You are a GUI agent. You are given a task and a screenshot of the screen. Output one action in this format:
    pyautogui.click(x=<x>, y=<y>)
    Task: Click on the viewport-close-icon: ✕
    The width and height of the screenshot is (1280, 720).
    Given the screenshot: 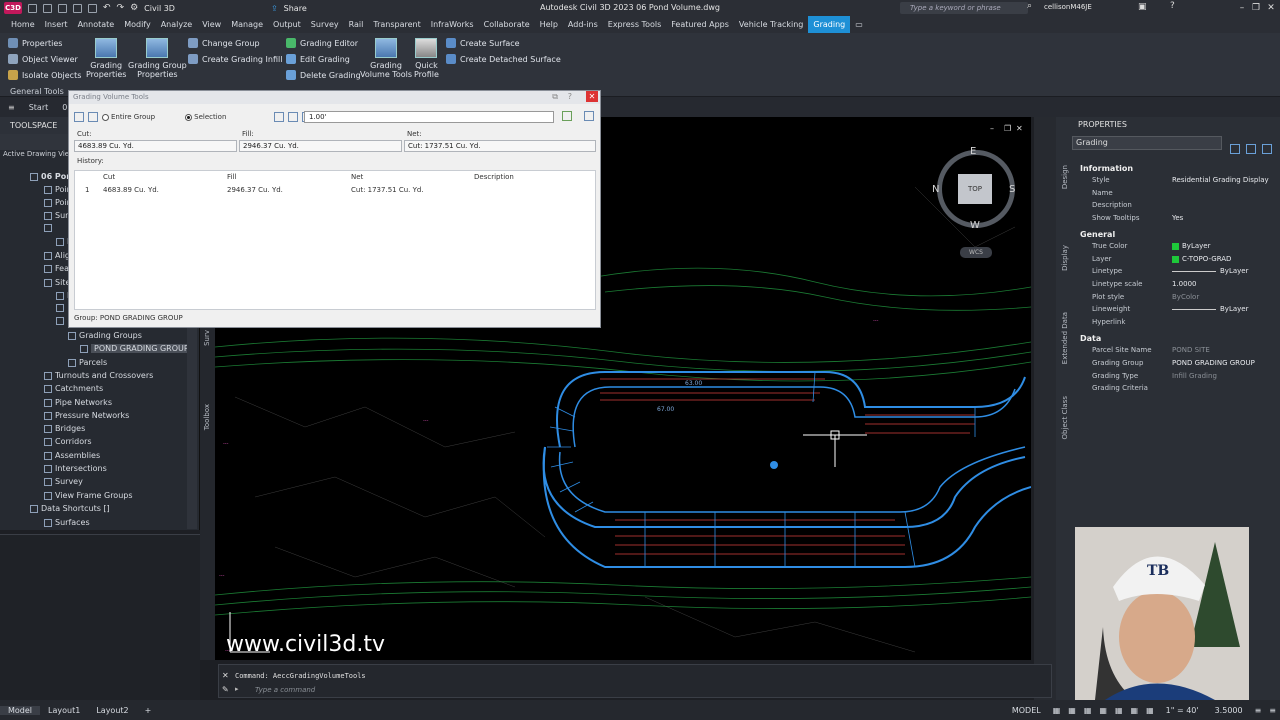 What is the action you would take?
    pyautogui.click(x=1019, y=128)
    